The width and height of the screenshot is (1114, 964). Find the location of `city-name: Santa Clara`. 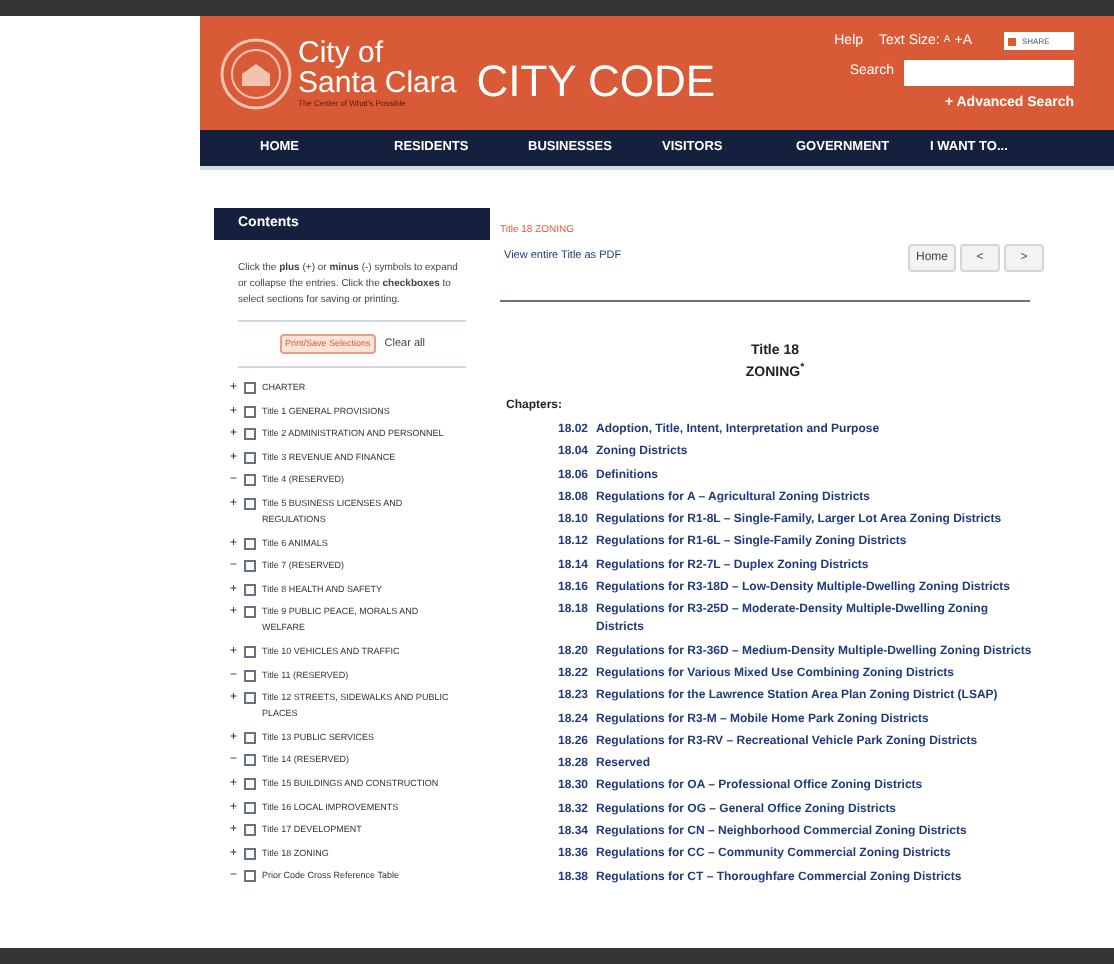

city-name: Santa Clara is located at coordinates (377, 82).